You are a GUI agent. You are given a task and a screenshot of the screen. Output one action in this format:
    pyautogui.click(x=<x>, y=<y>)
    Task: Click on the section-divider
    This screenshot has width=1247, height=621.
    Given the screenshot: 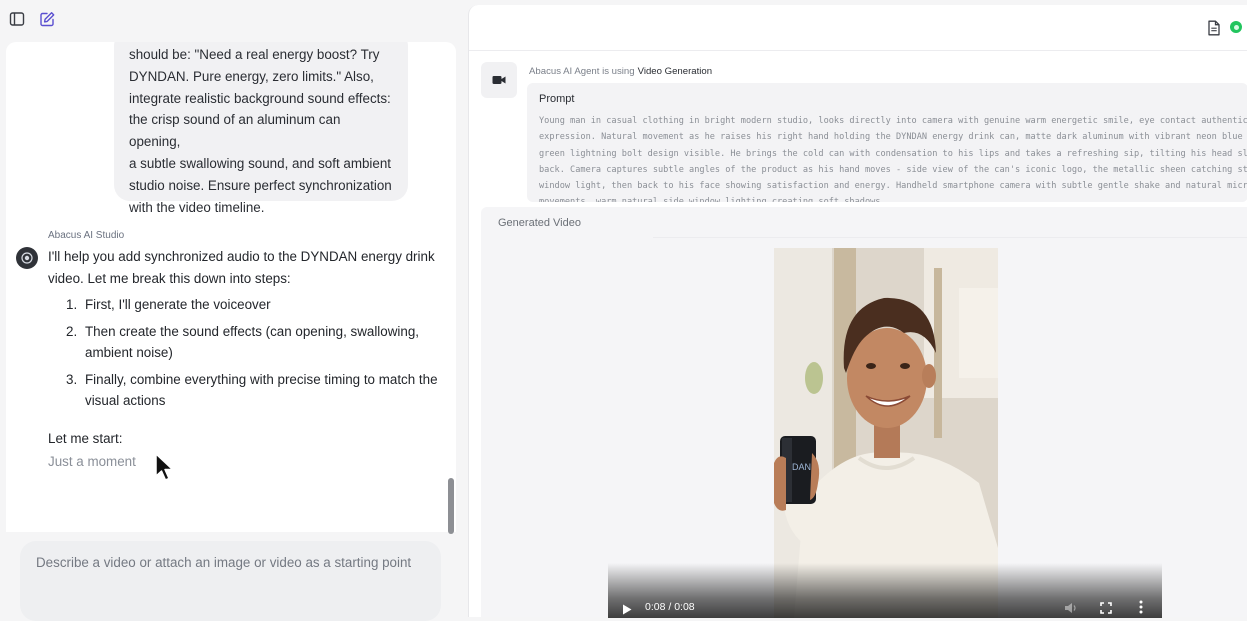 What is the action you would take?
    pyautogui.click(x=950, y=237)
    